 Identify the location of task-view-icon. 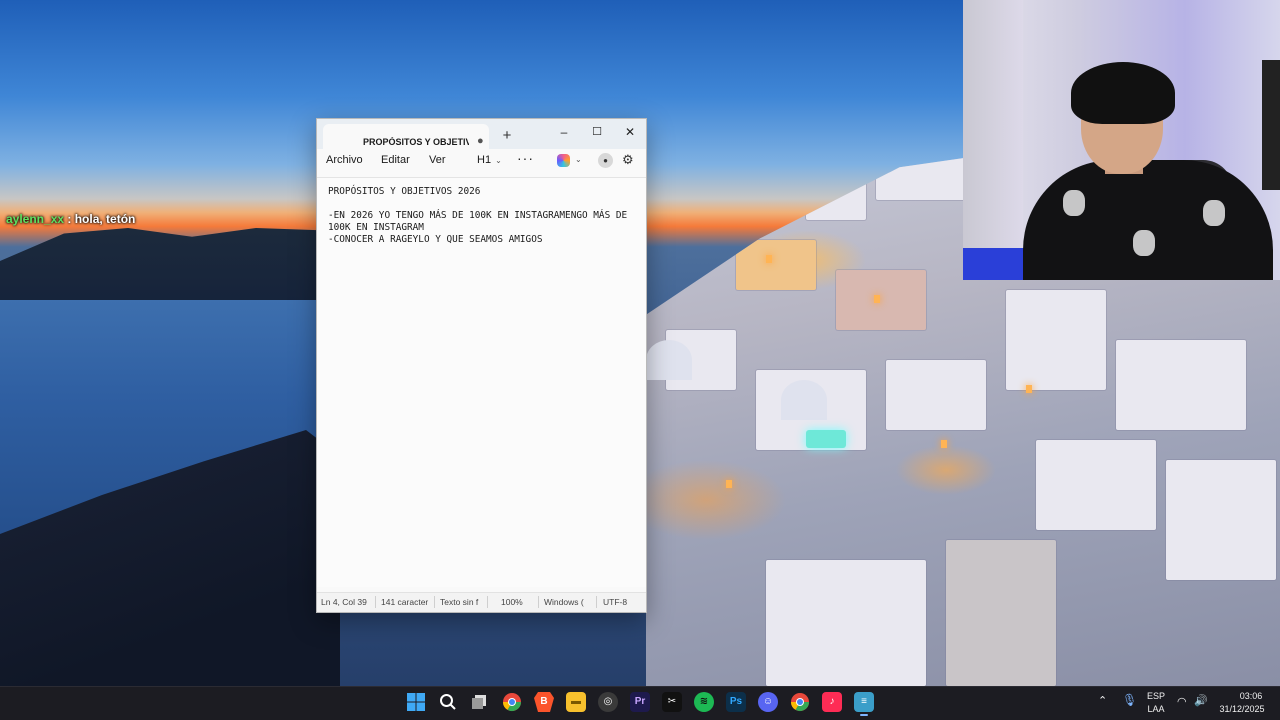
(480, 702).